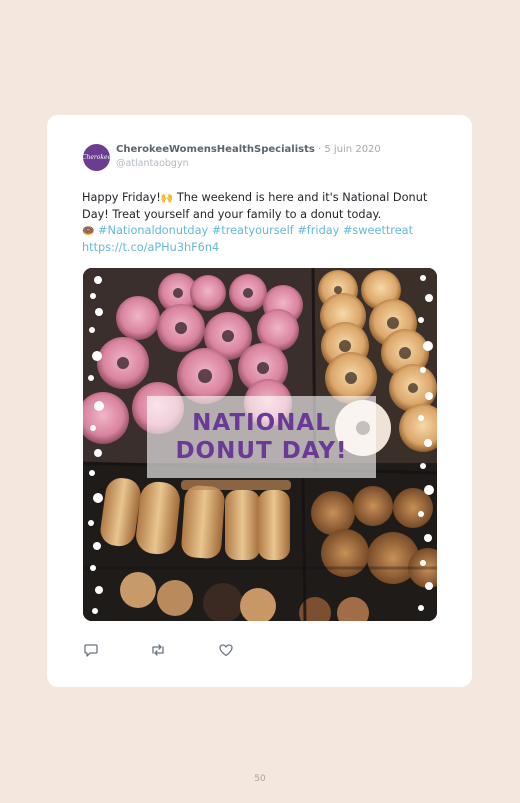  What do you see at coordinates (215, 149) in the screenshot?
I see `author-name: CherokeeWomensHealthSpecialists` at bounding box center [215, 149].